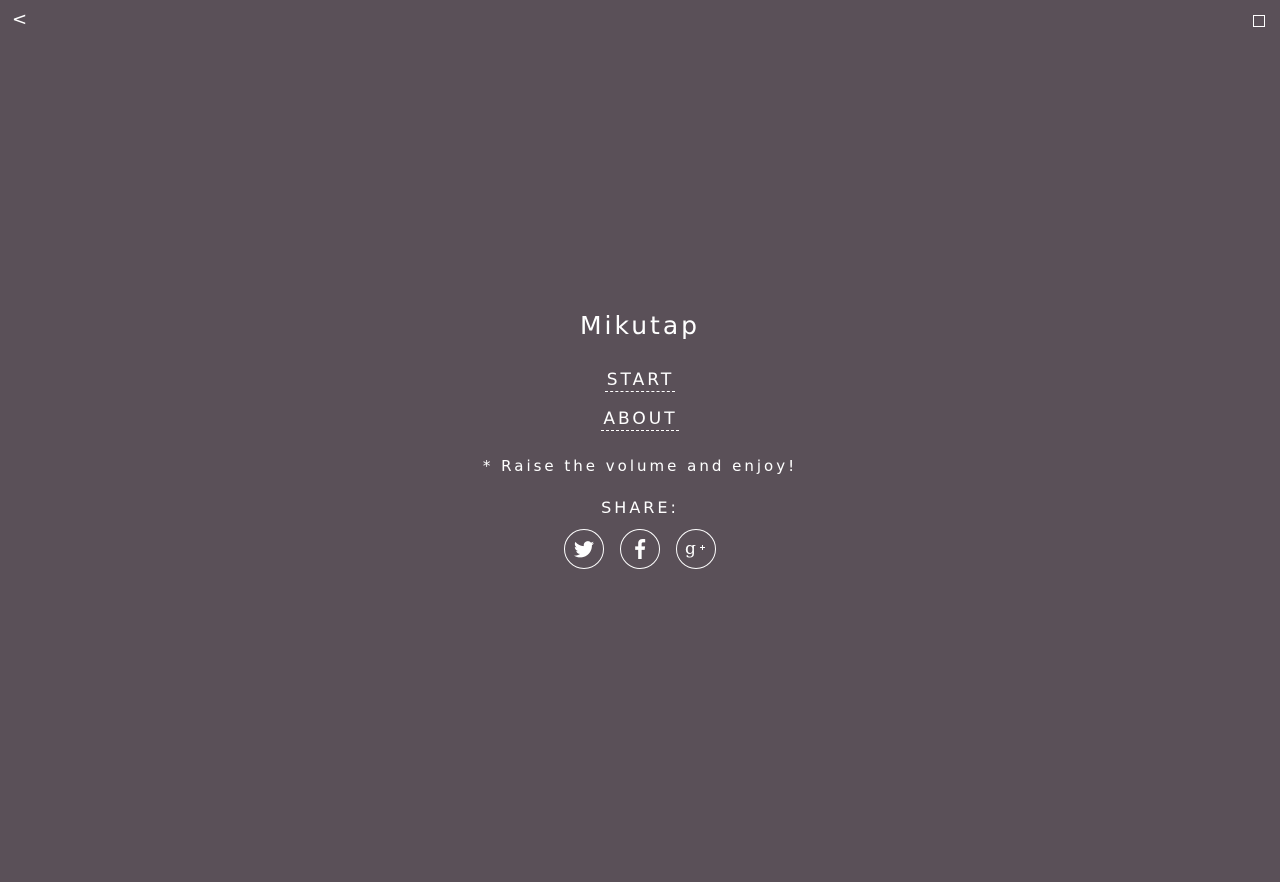 Image resolution: width=1280 pixels, height=882 pixels. I want to click on twitter-icon, so click(584, 548).